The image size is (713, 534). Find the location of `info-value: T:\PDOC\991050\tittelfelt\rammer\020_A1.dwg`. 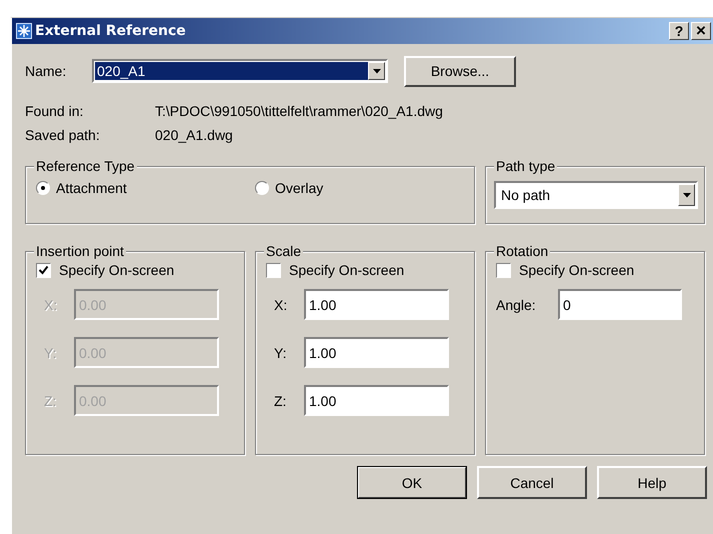

info-value: T:\PDOC\991050\tittelfelt\rammer\020_A1.dwg is located at coordinates (299, 111).